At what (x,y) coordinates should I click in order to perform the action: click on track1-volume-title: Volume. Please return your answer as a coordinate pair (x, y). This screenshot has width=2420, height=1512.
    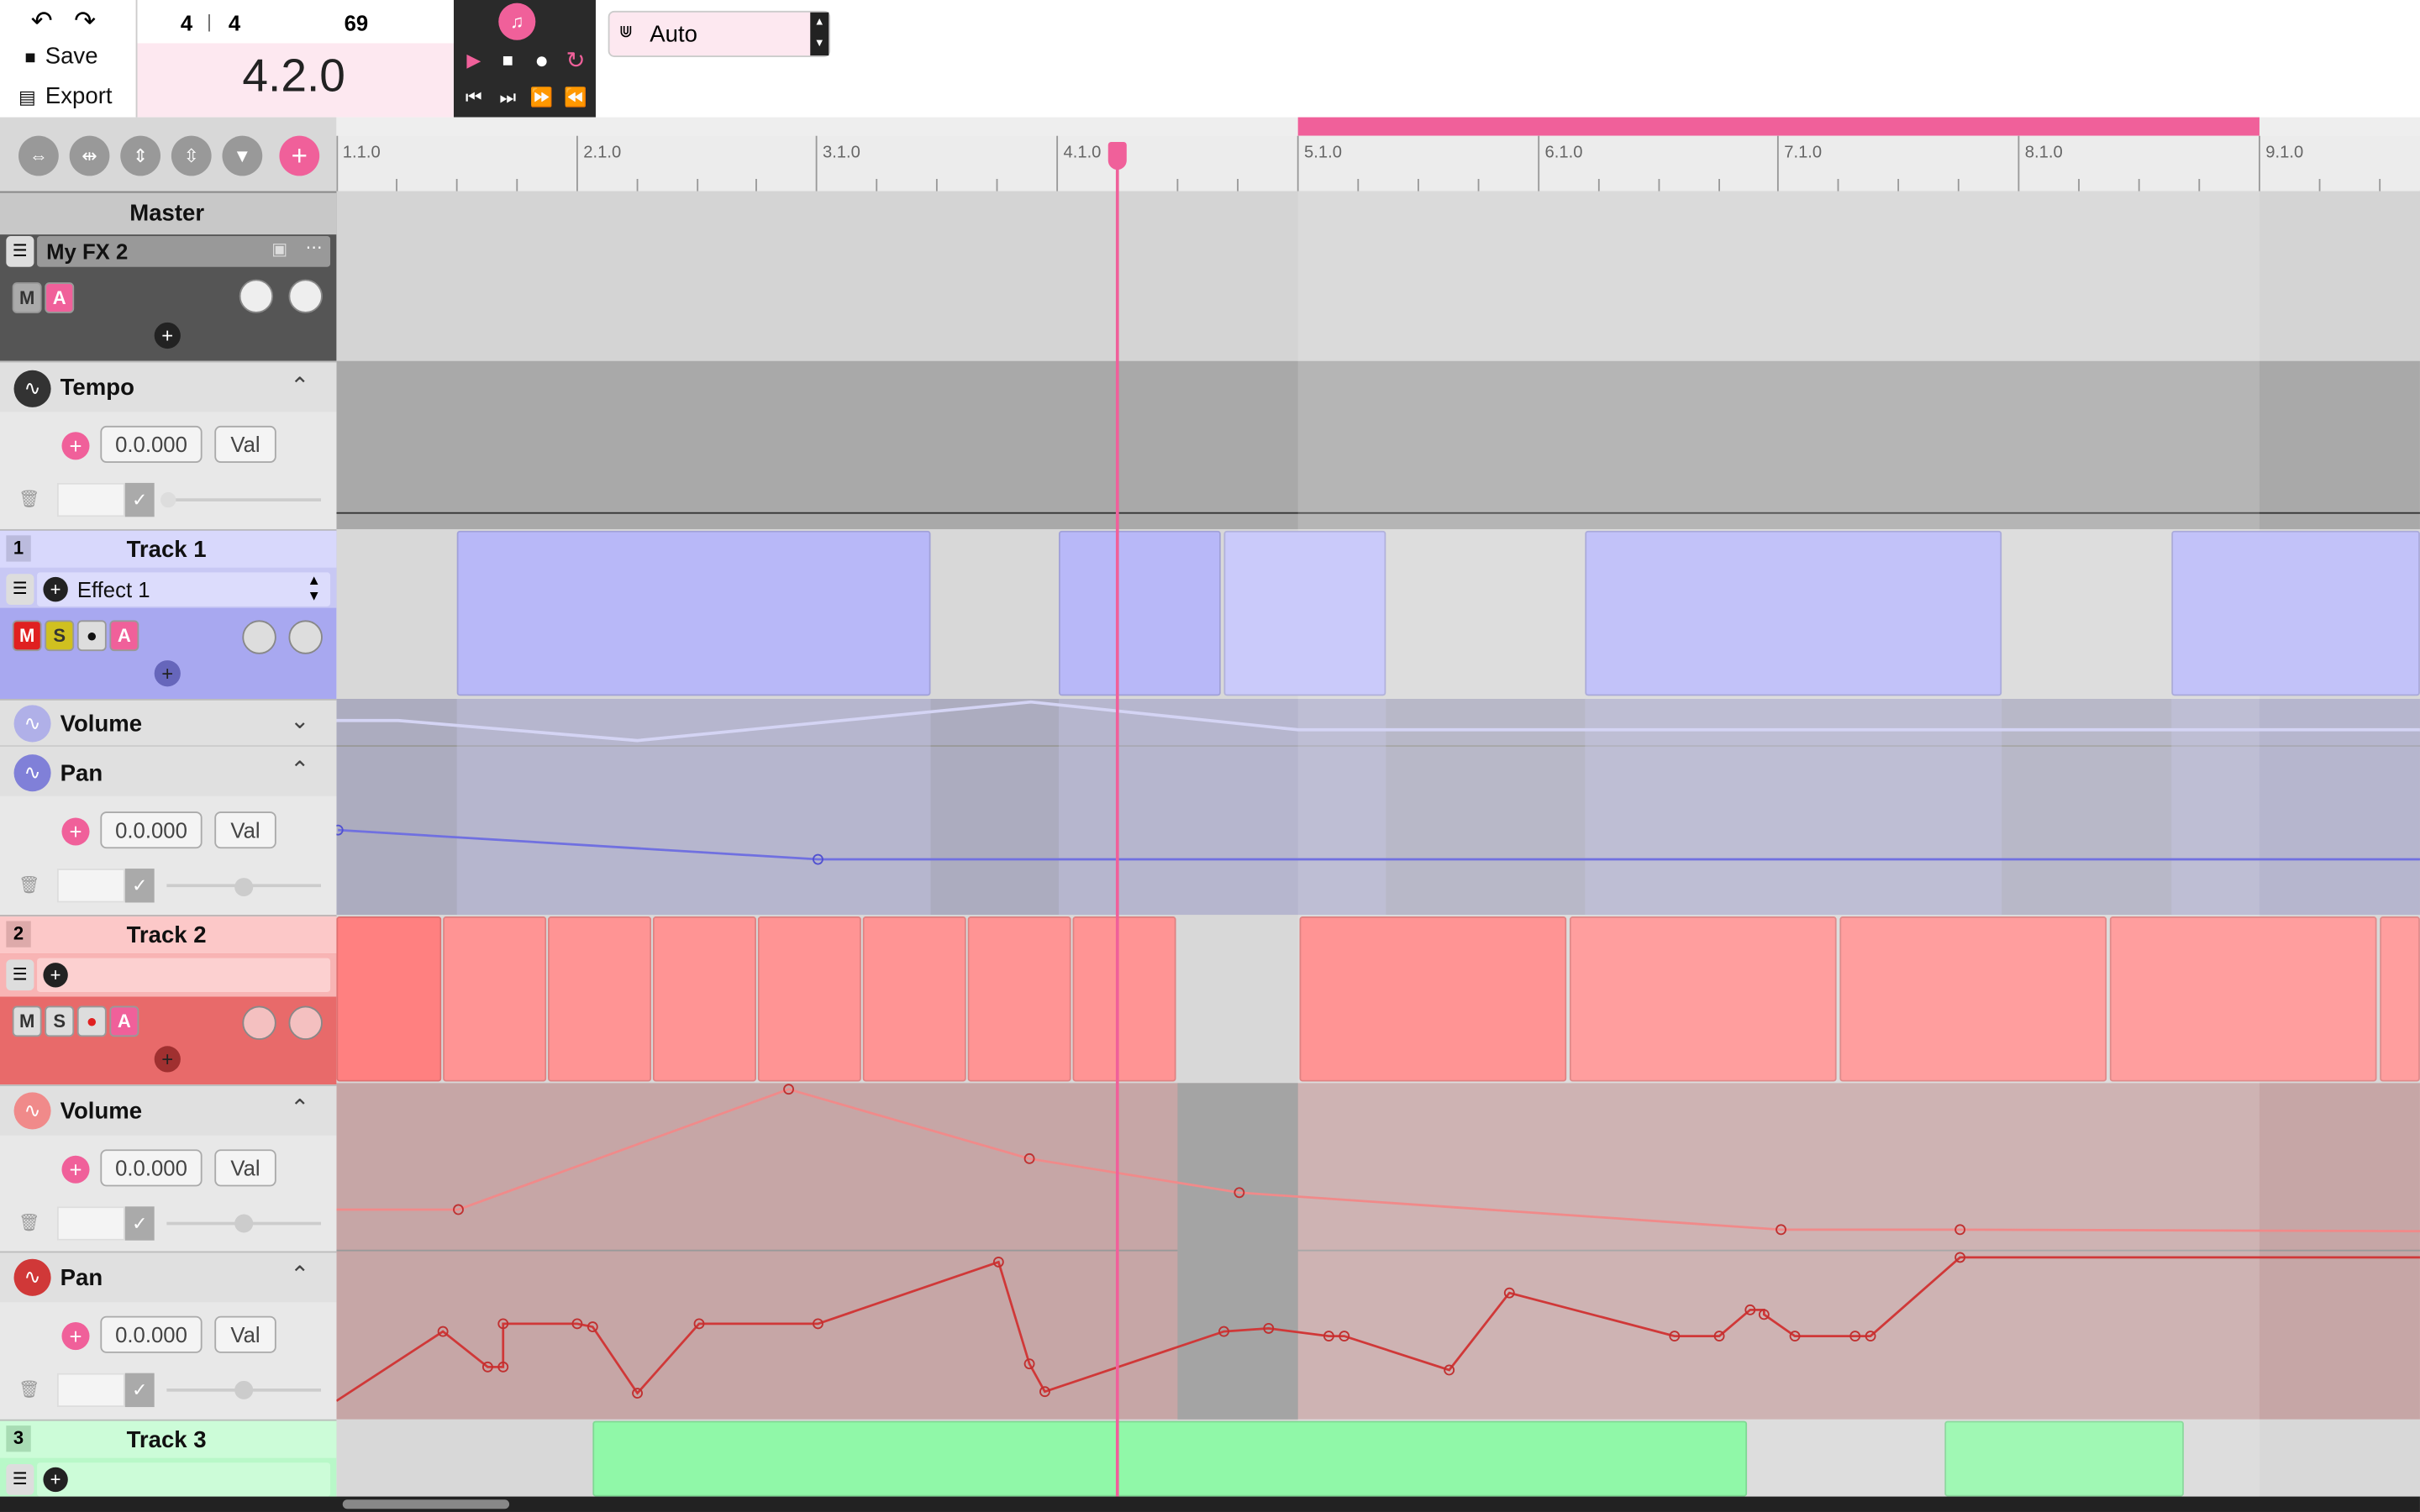
    Looking at the image, I should click on (101, 724).